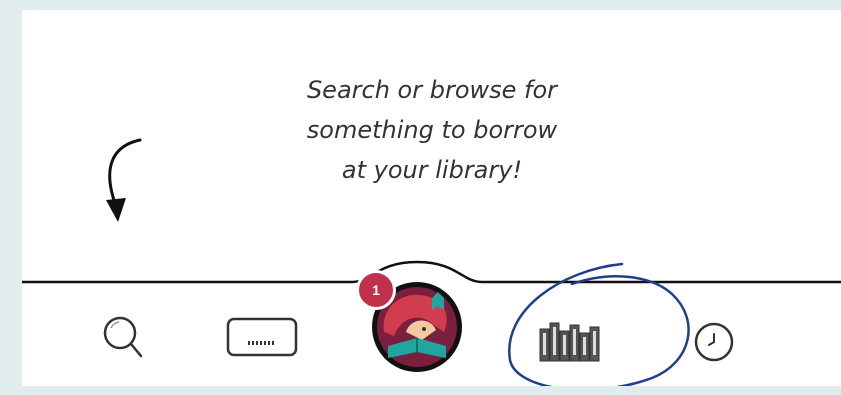 The image size is (841, 395). What do you see at coordinates (376, 290) in the screenshot?
I see `notification-badge: 1` at bounding box center [376, 290].